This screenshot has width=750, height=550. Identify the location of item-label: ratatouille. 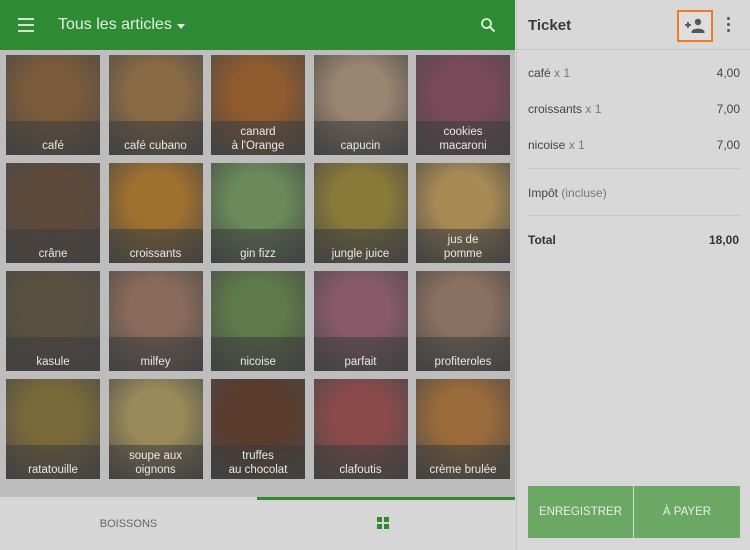
(53, 470).